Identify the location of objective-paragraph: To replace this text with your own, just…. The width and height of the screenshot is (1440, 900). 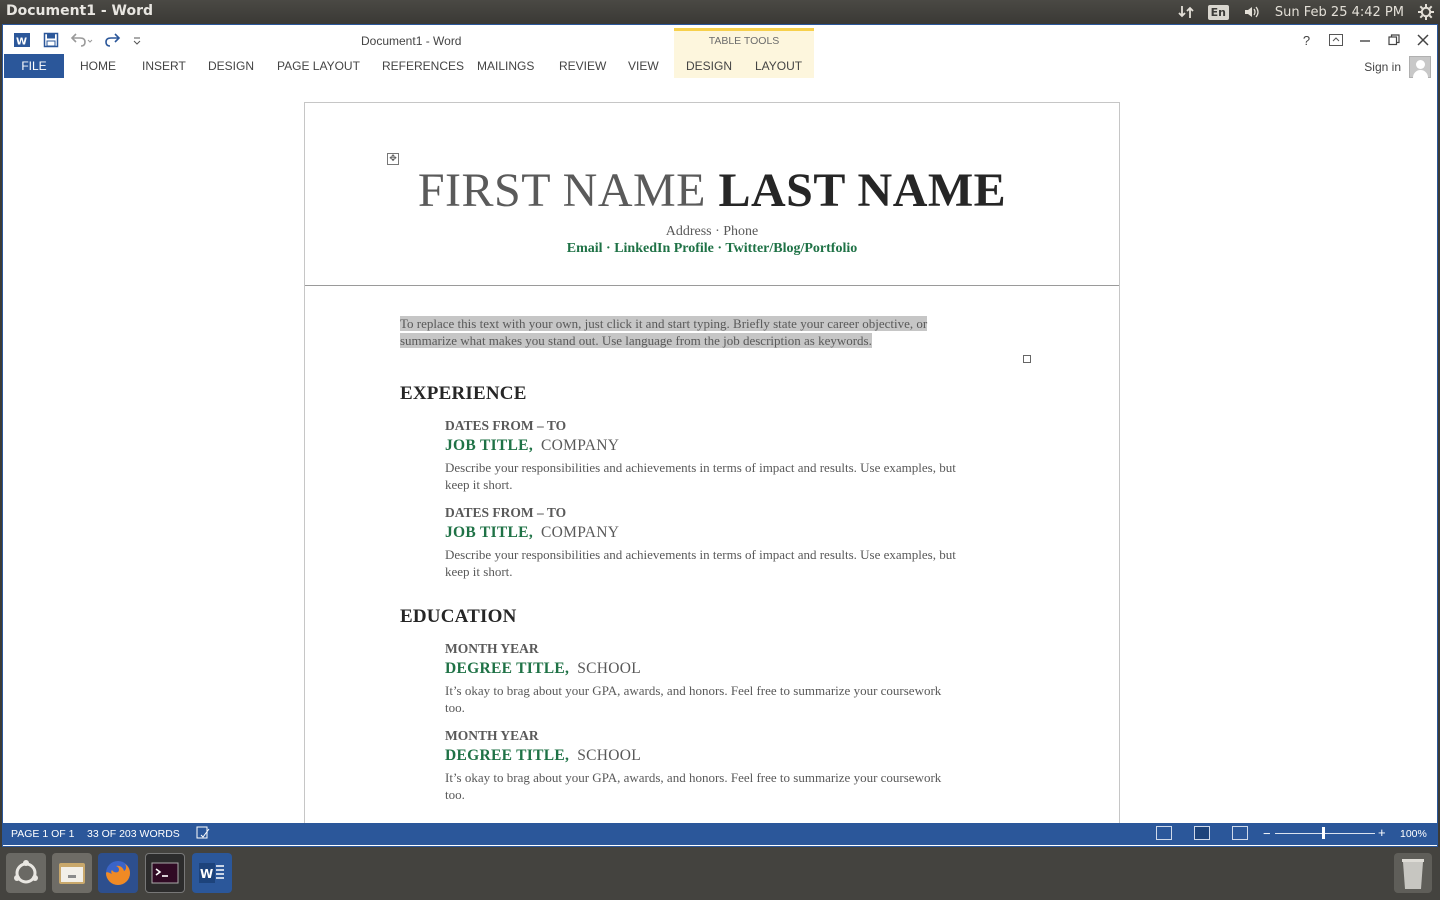
(700, 332).